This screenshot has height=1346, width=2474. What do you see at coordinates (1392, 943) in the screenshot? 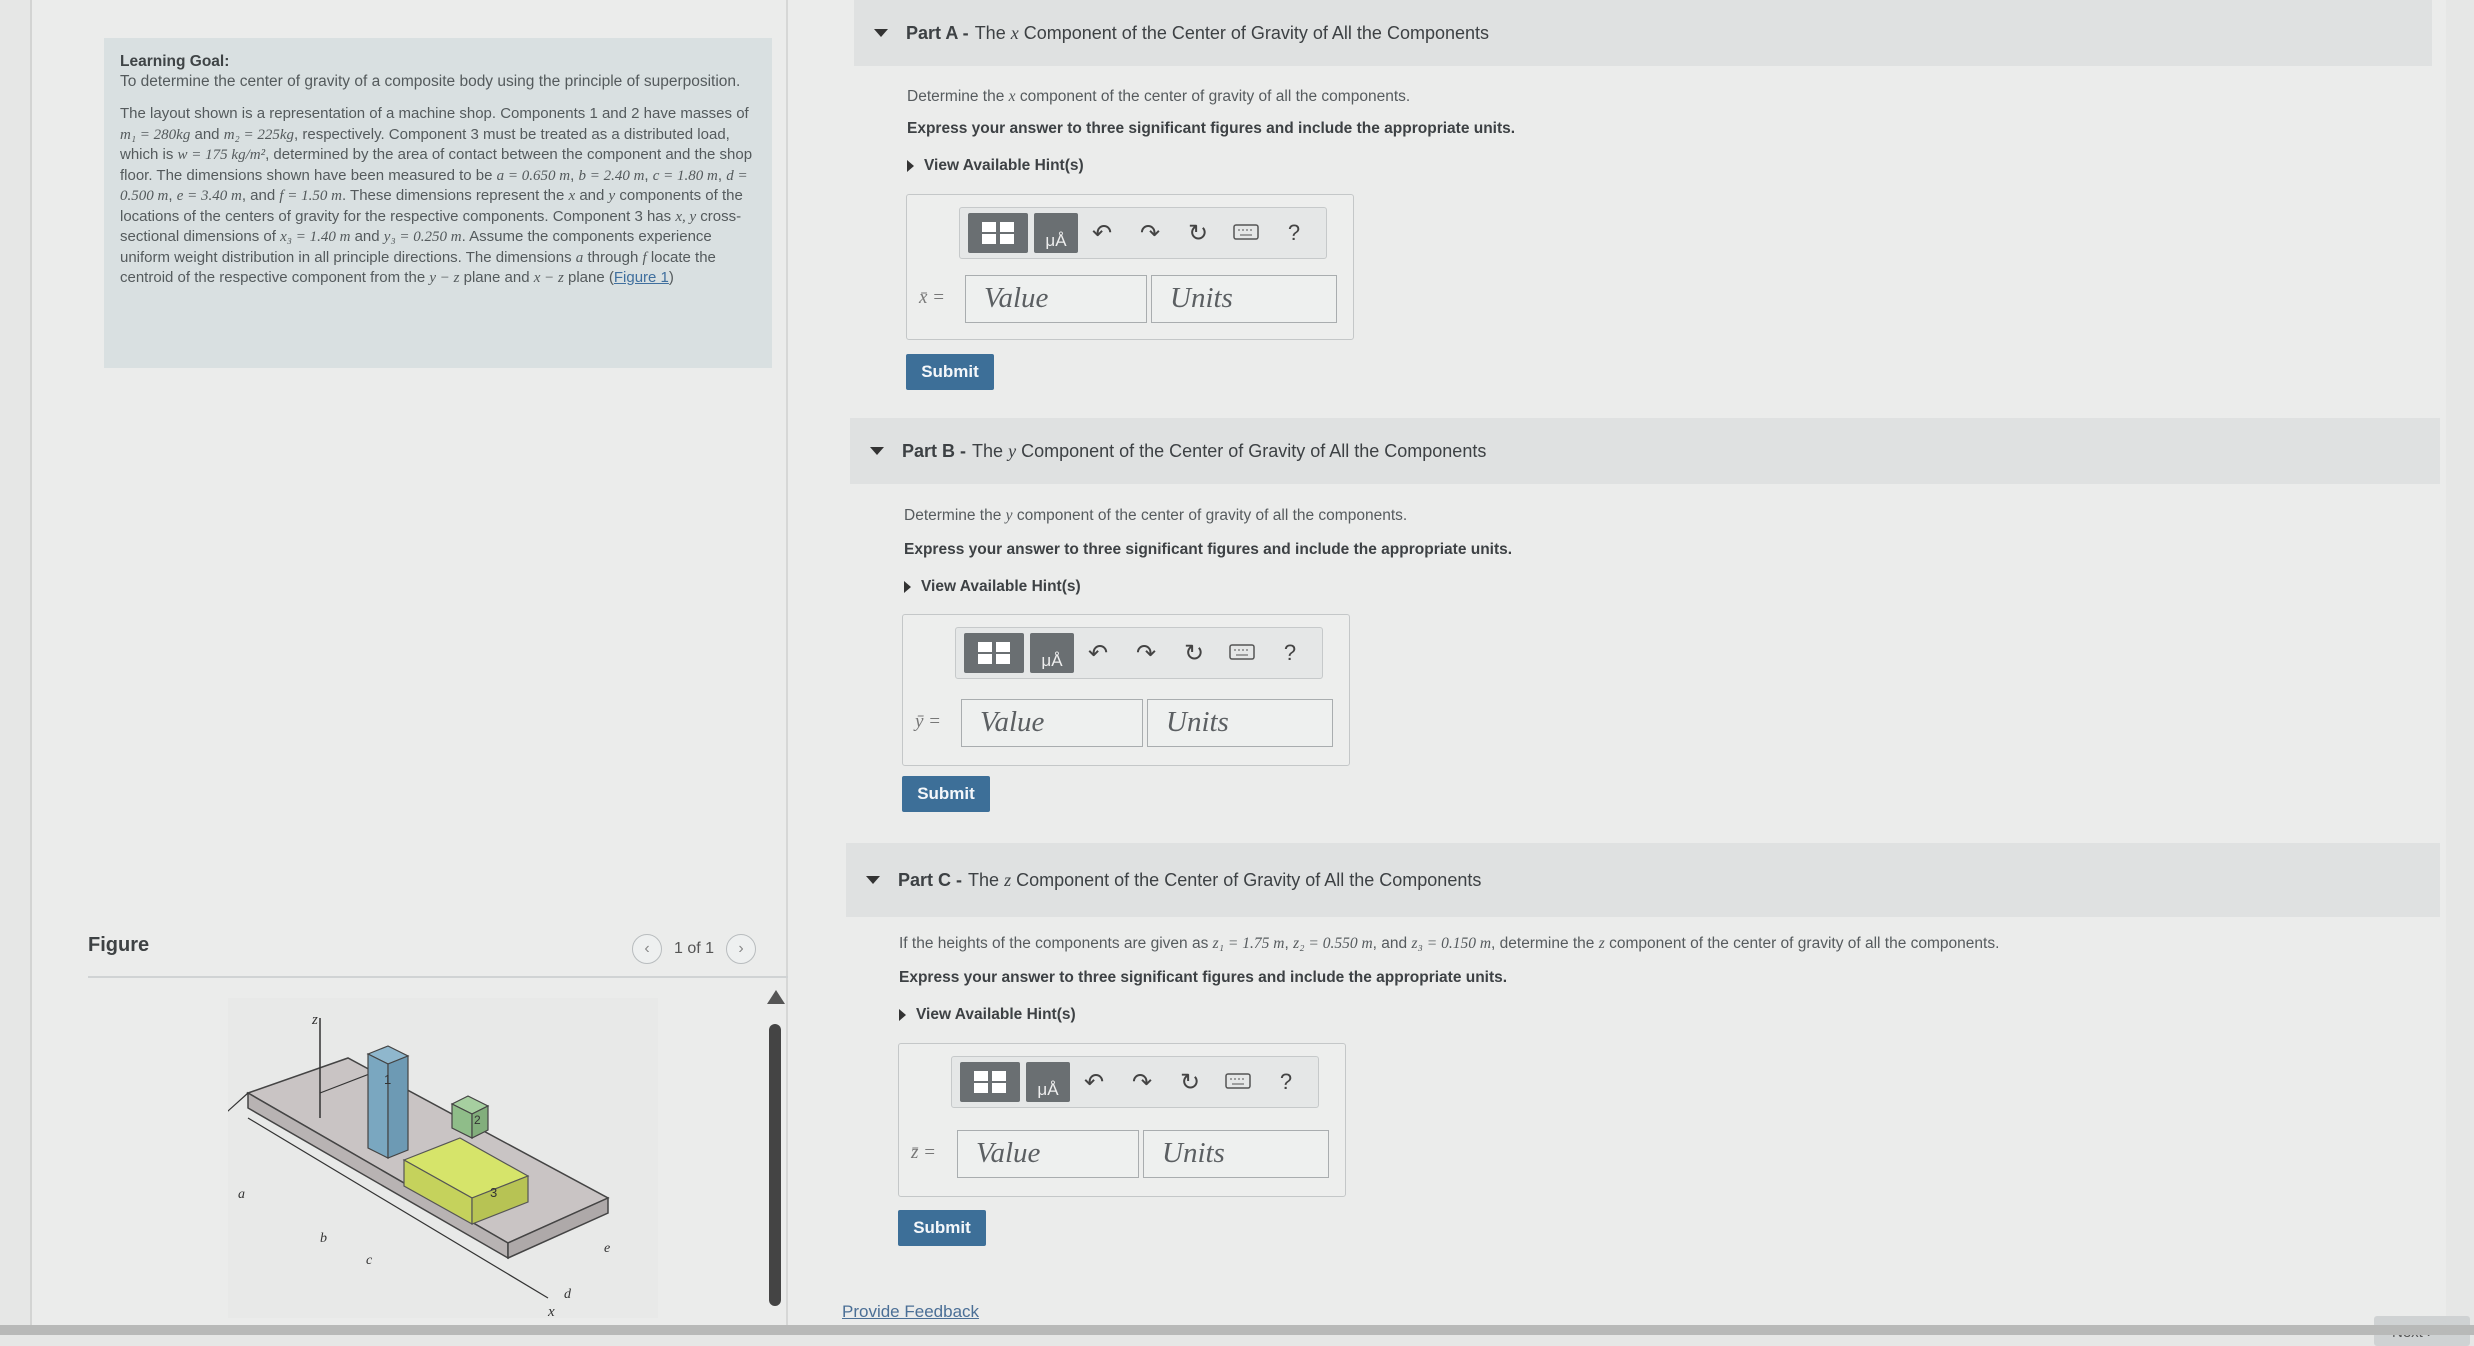
I see `instr-text: , and` at bounding box center [1392, 943].